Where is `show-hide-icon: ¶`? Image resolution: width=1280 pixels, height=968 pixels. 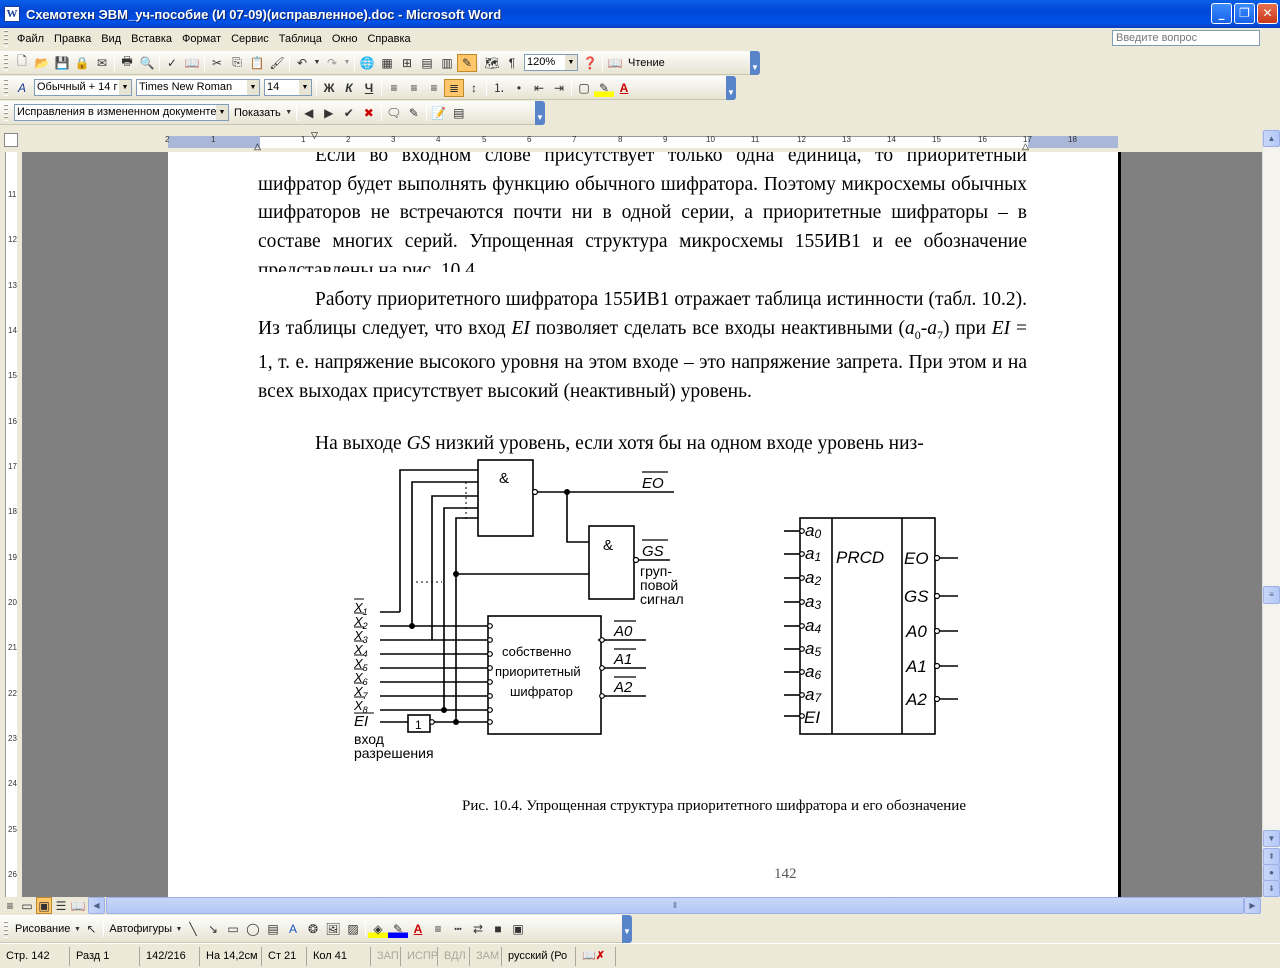 show-hide-icon: ¶ is located at coordinates (512, 63).